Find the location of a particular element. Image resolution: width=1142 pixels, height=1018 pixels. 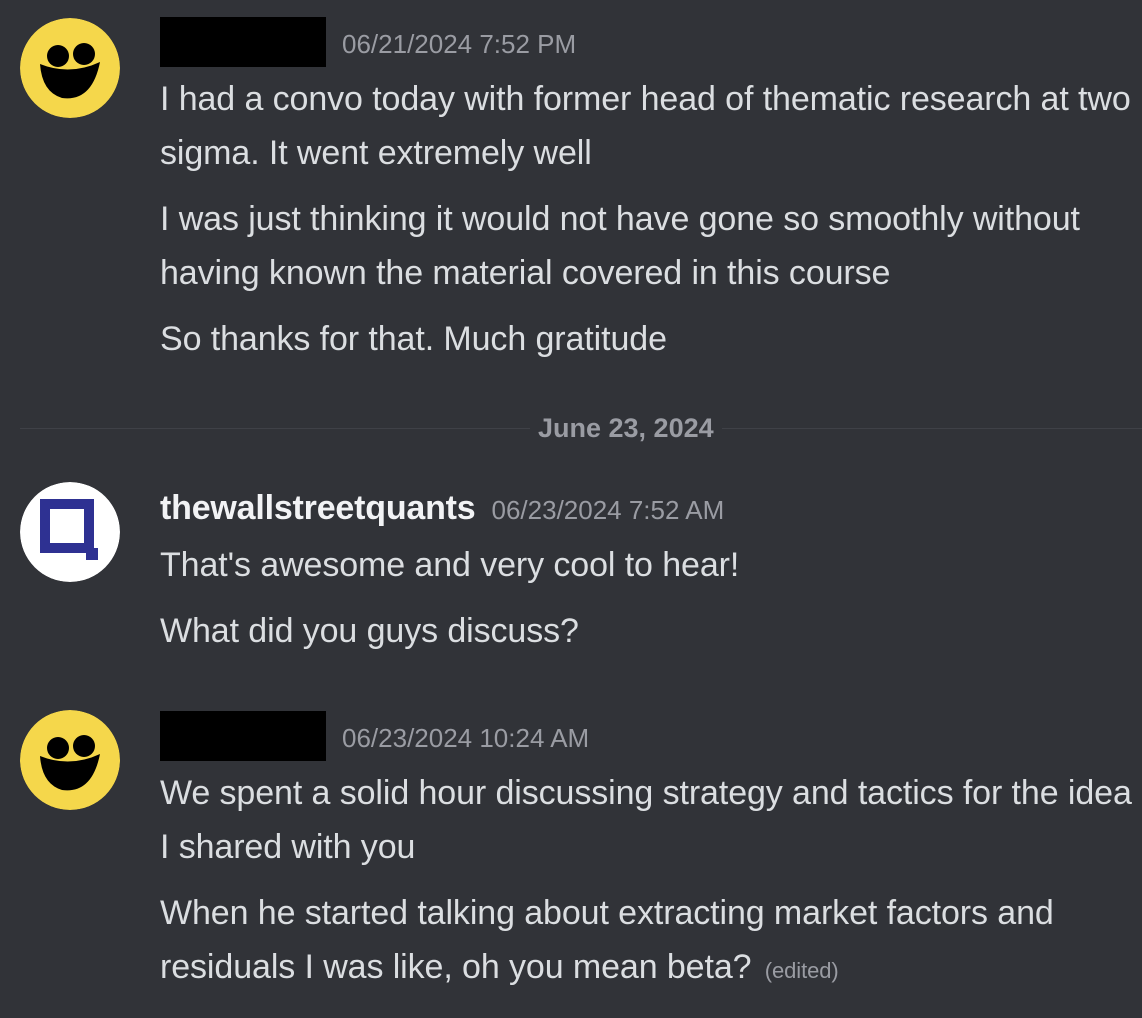

edited-indicator: (edited) is located at coordinates (801, 970).